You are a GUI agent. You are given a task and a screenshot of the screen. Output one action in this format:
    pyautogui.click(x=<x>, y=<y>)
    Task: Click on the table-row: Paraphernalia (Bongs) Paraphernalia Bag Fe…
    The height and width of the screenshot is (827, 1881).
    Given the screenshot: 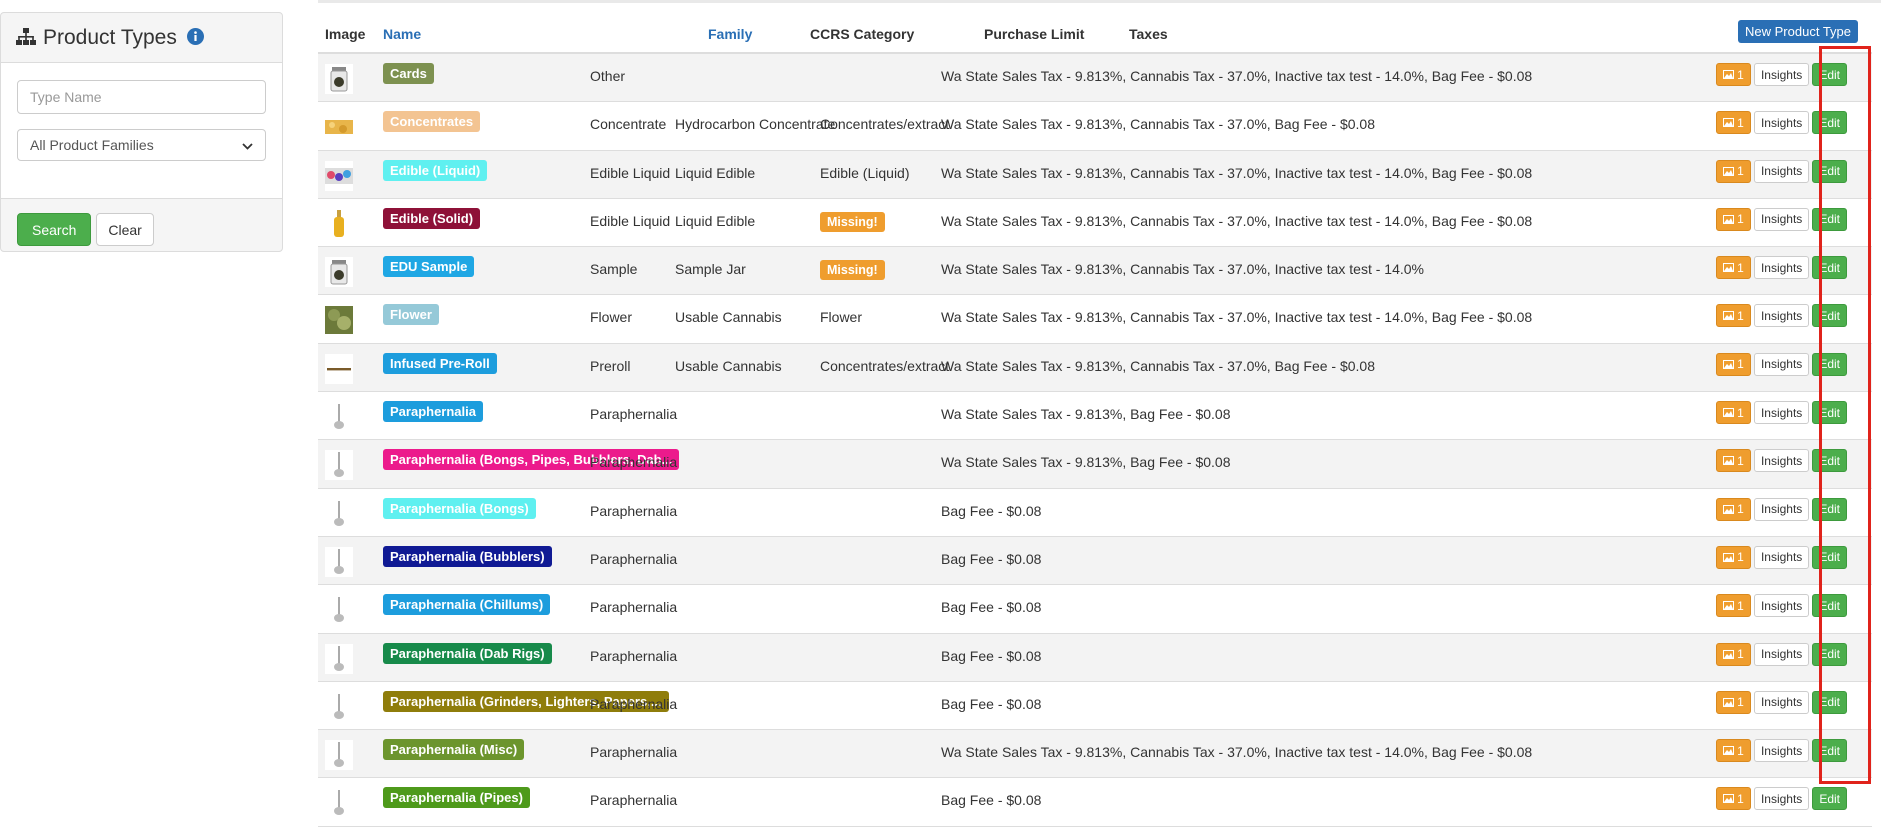 What is the action you would take?
    pyautogui.click(x=1095, y=513)
    